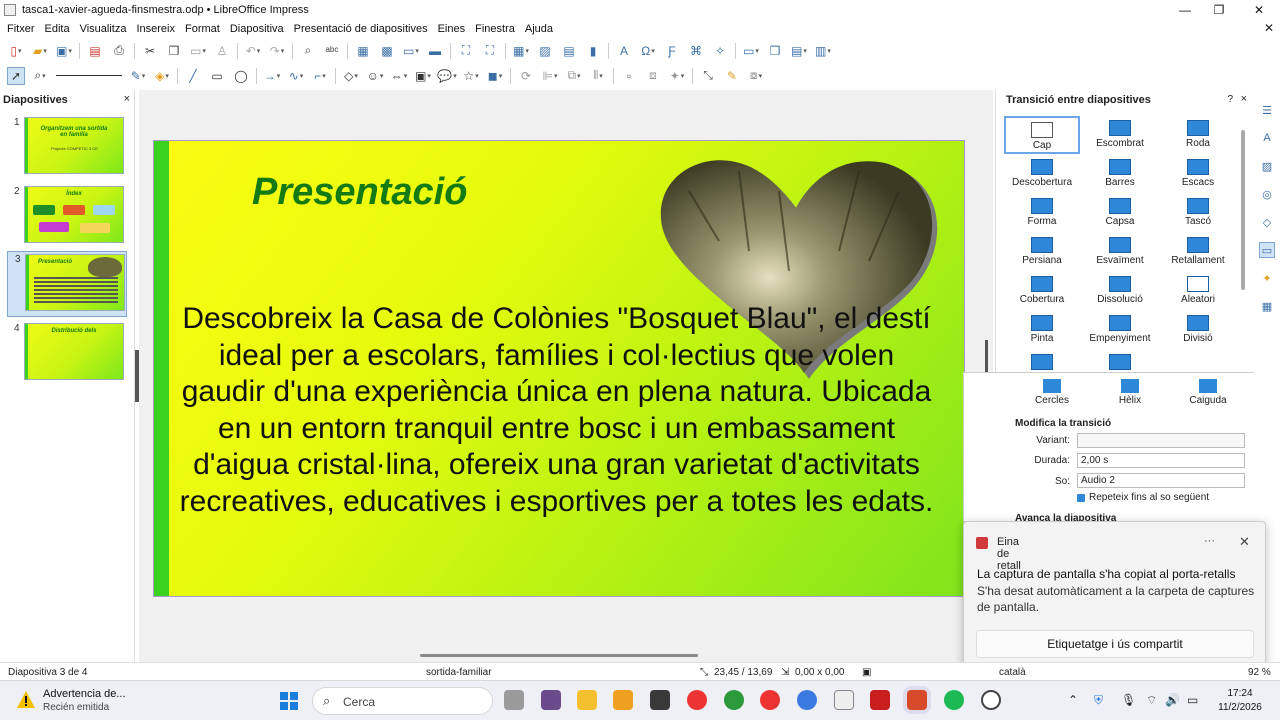 The width and height of the screenshot is (1280, 720). Describe the element at coordinates (1244, 542) in the screenshot. I see `notification-close-icon: ✕` at that location.